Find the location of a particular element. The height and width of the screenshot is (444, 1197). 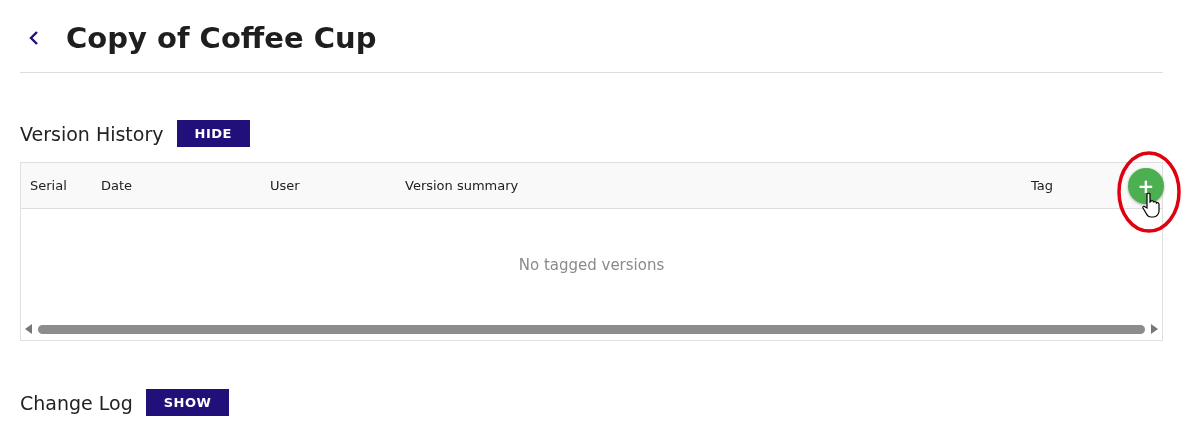

toggle-button: SHOW is located at coordinates (187, 402).